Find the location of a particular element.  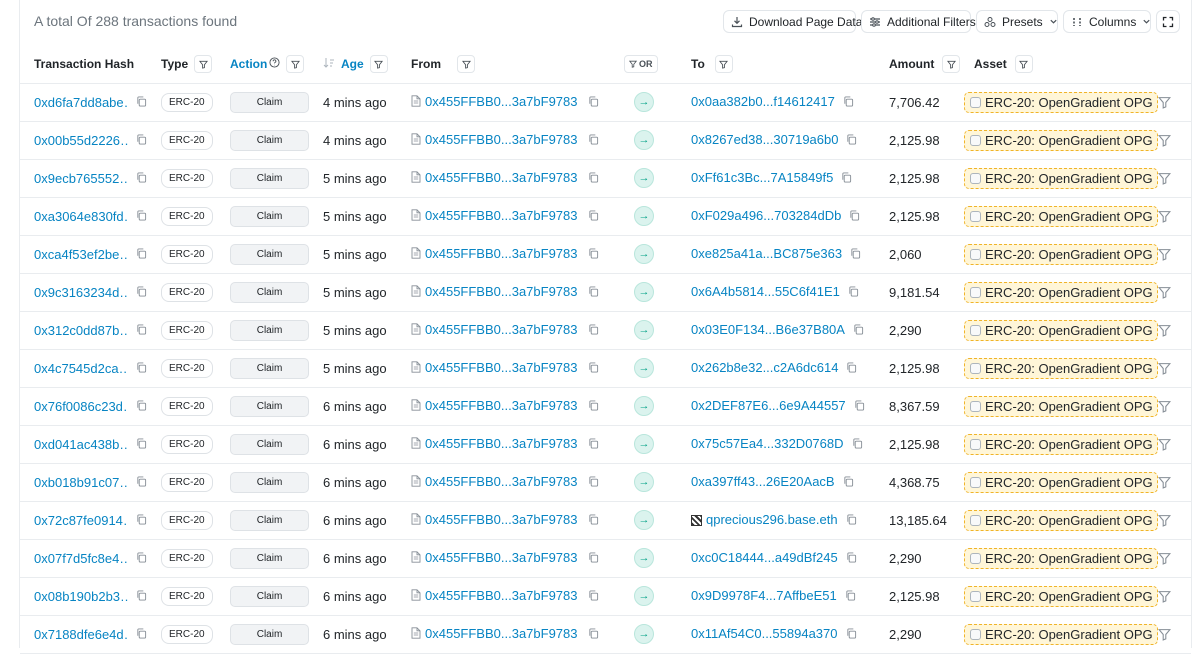

action-filter-icon is located at coordinates (295, 64).